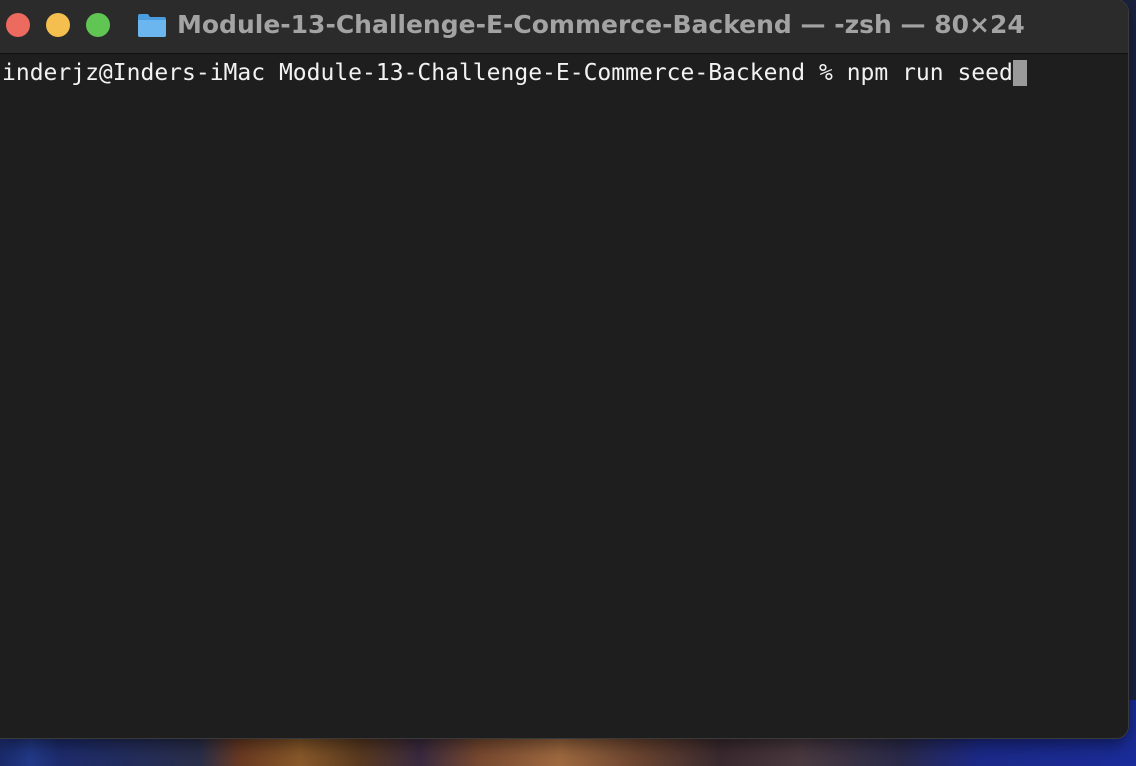 The image size is (1136, 766). Describe the element at coordinates (929, 73) in the screenshot. I see `typed-command: npm run seed` at that location.